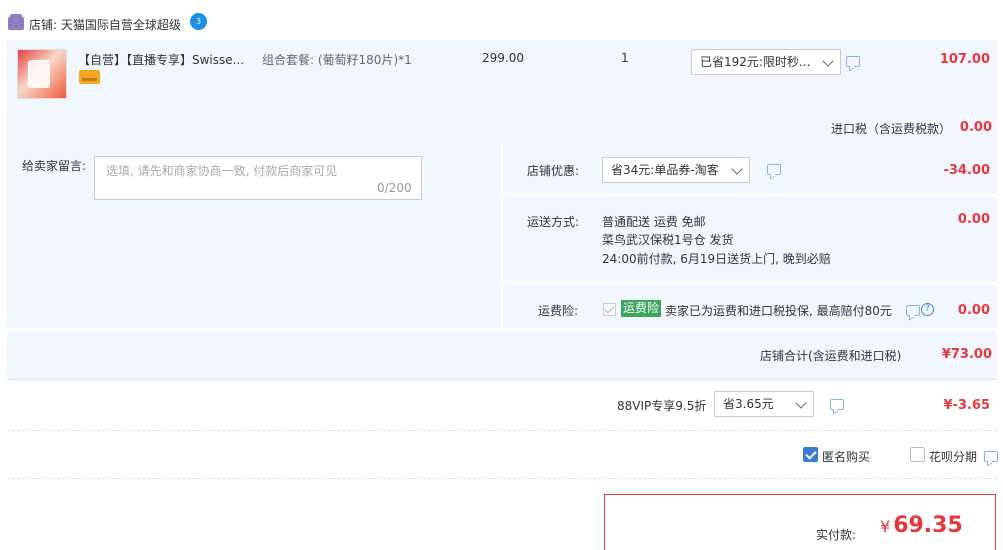 The height and width of the screenshot is (550, 1003). I want to click on shop-coupon-amount: -34.00, so click(966, 170).